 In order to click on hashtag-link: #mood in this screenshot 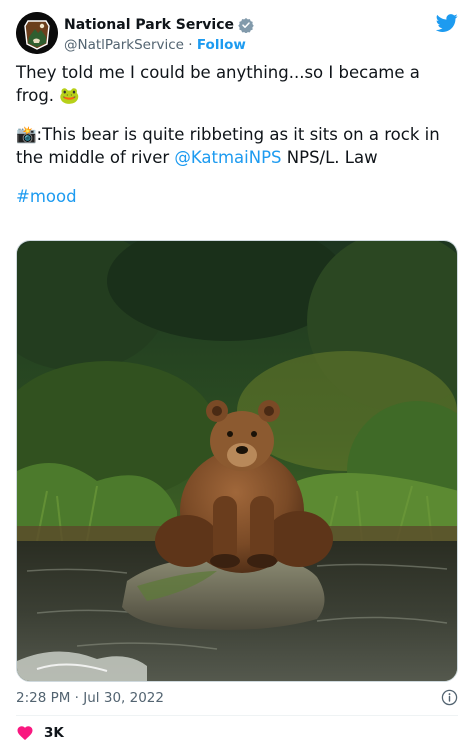, I will do `click(46, 196)`.